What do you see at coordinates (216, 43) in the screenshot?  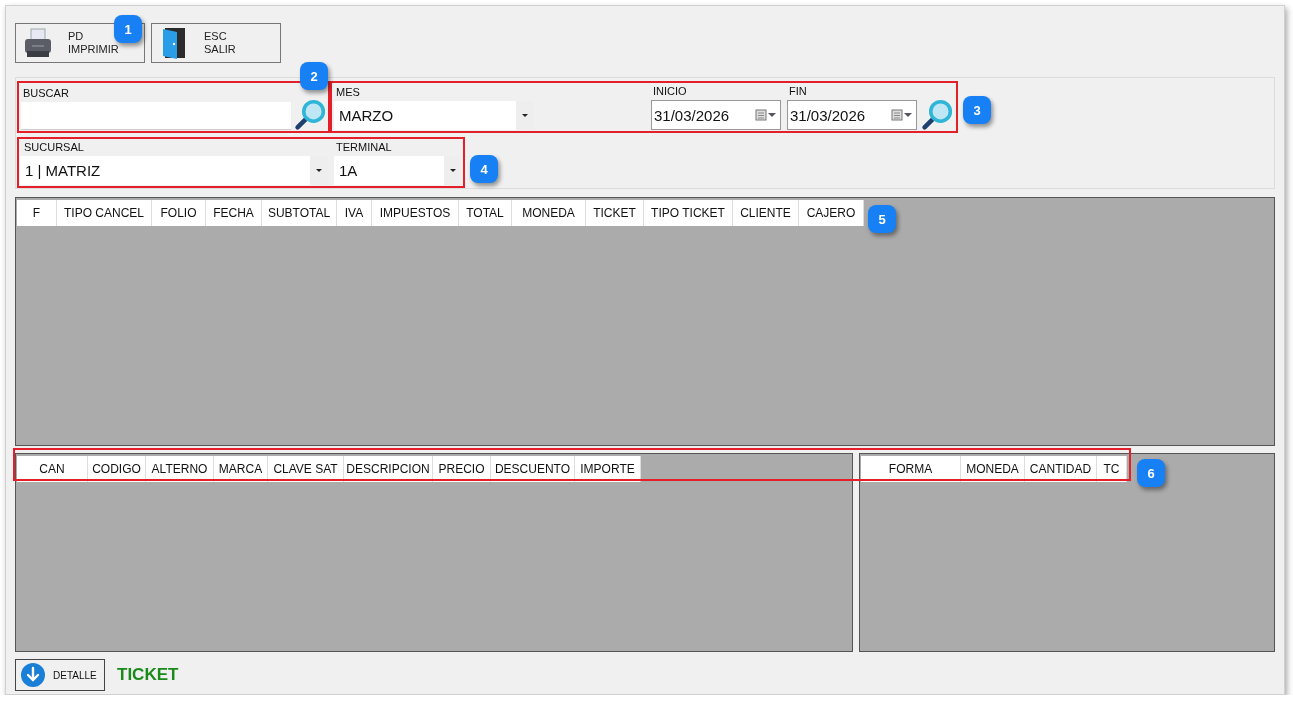 I see `exit-button: ESC SALIR` at bounding box center [216, 43].